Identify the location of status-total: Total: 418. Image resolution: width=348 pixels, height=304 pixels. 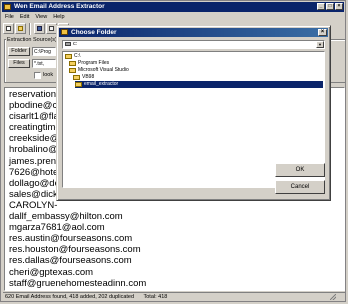
(155, 297).